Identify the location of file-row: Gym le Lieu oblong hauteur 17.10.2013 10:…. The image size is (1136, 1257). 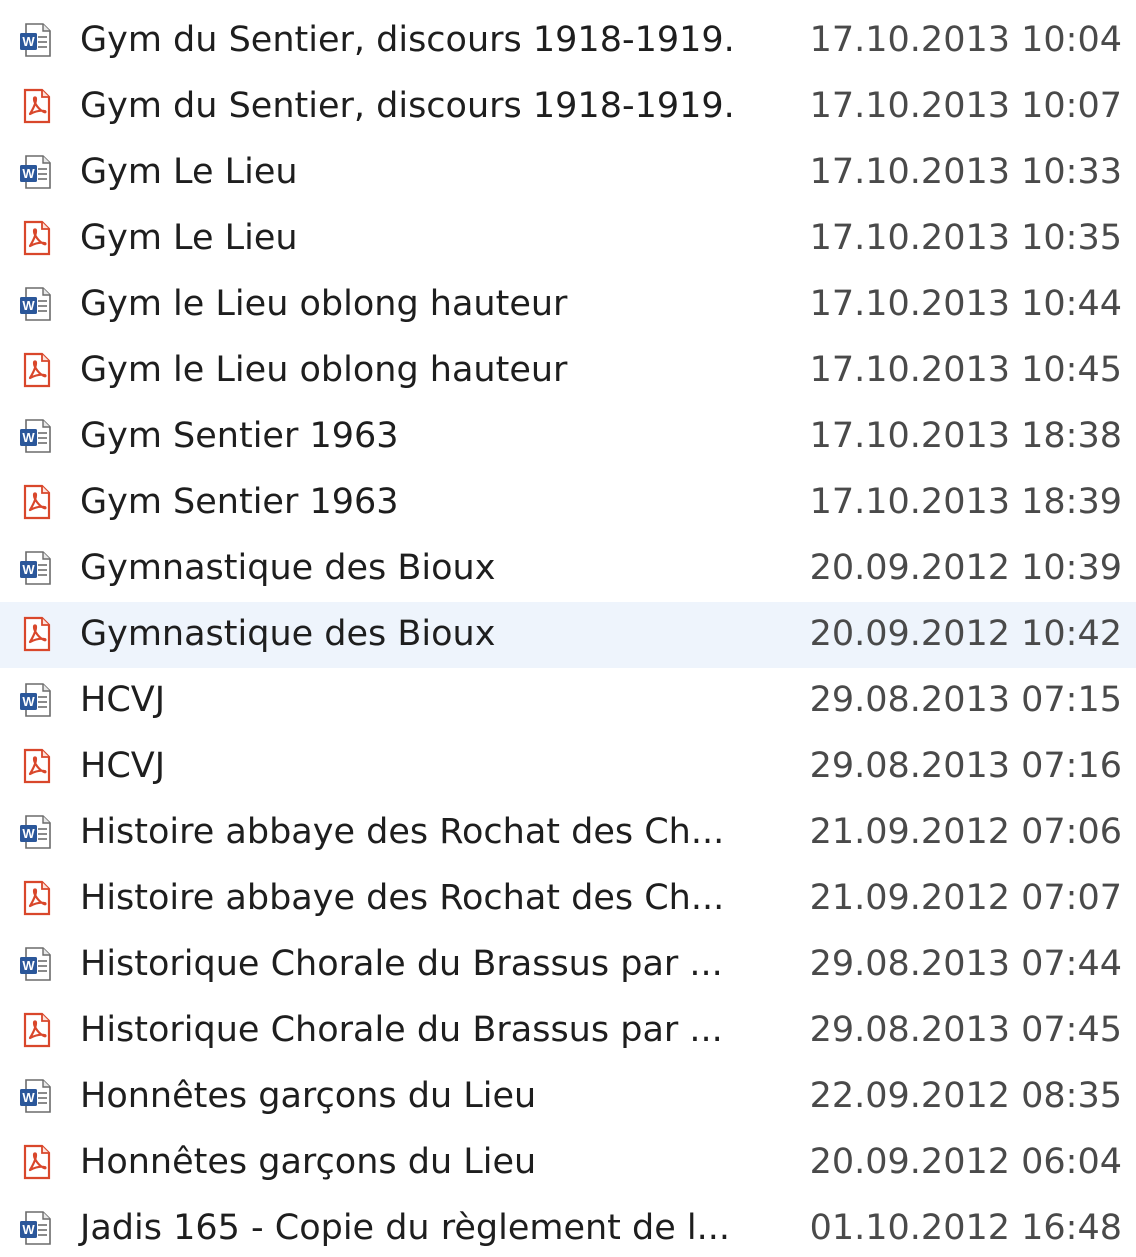
(568, 371).